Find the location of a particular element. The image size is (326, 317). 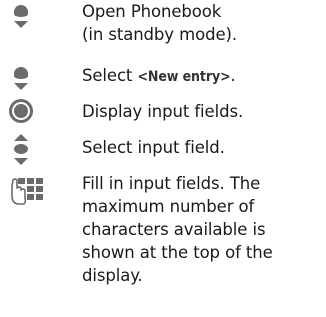

step-text: Display input fields. is located at coordinates (202, 111).